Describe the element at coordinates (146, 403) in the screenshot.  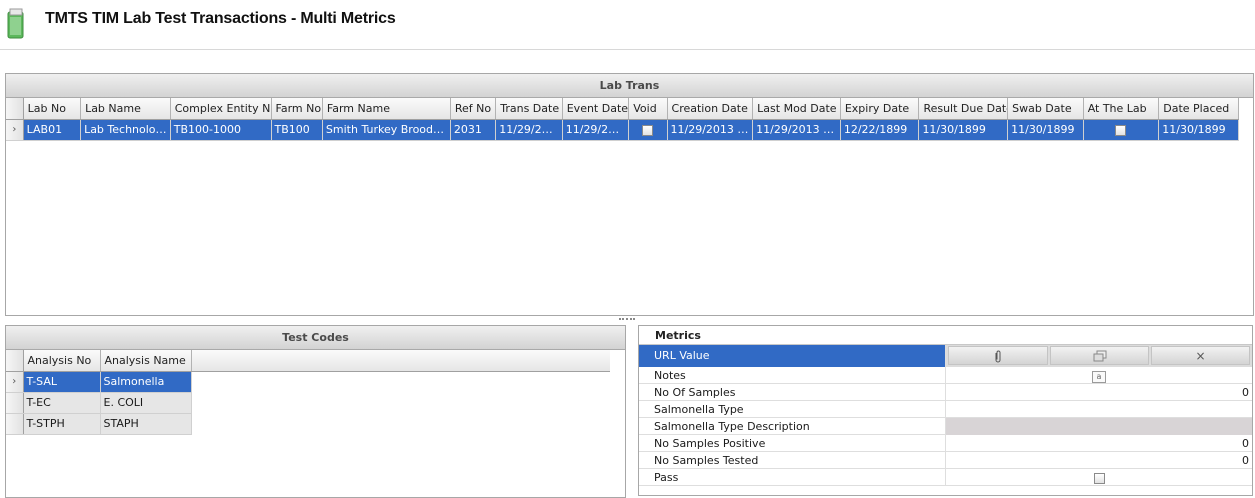
I see `cell-analysis-name: E. COLI` at that location.